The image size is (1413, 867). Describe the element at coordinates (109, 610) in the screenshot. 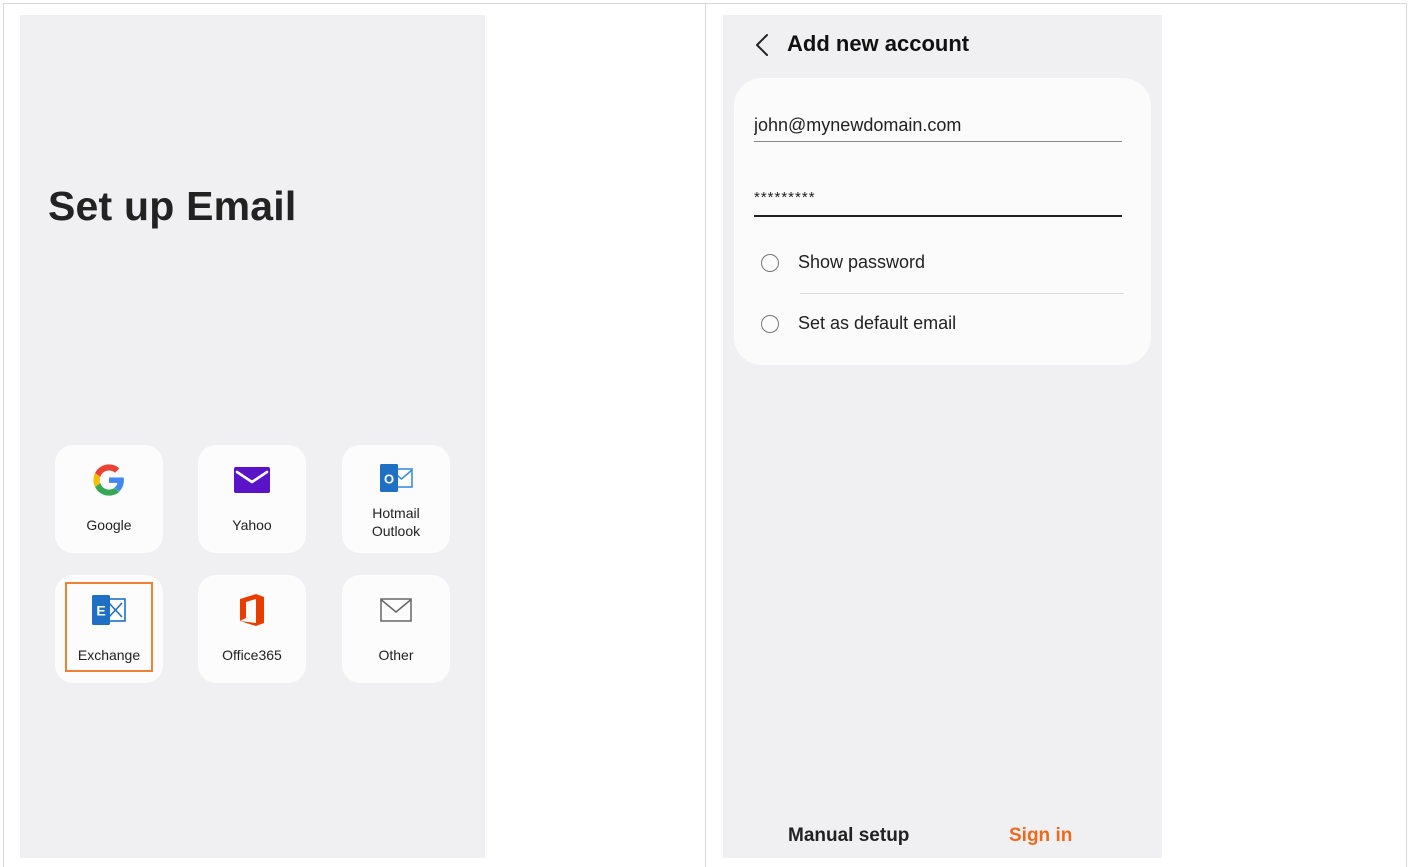

I see `exchange-icon: E` at that location.